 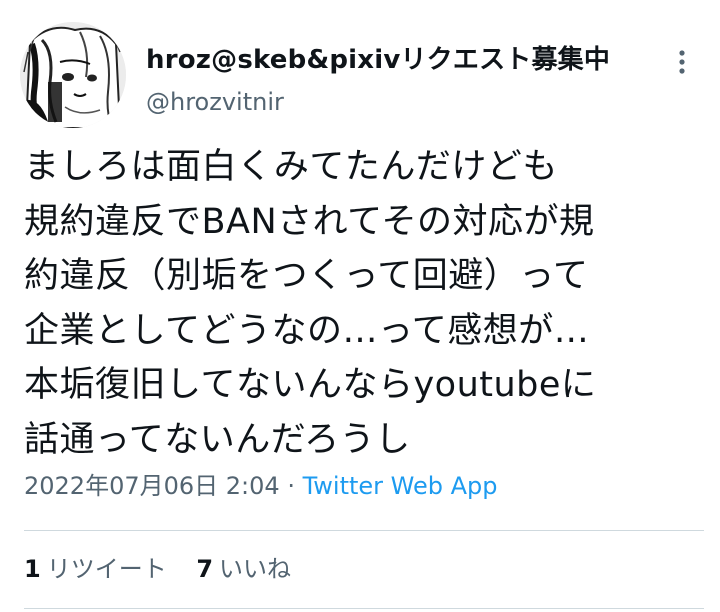 I want to click on avatar, so click(x=73, y=75).